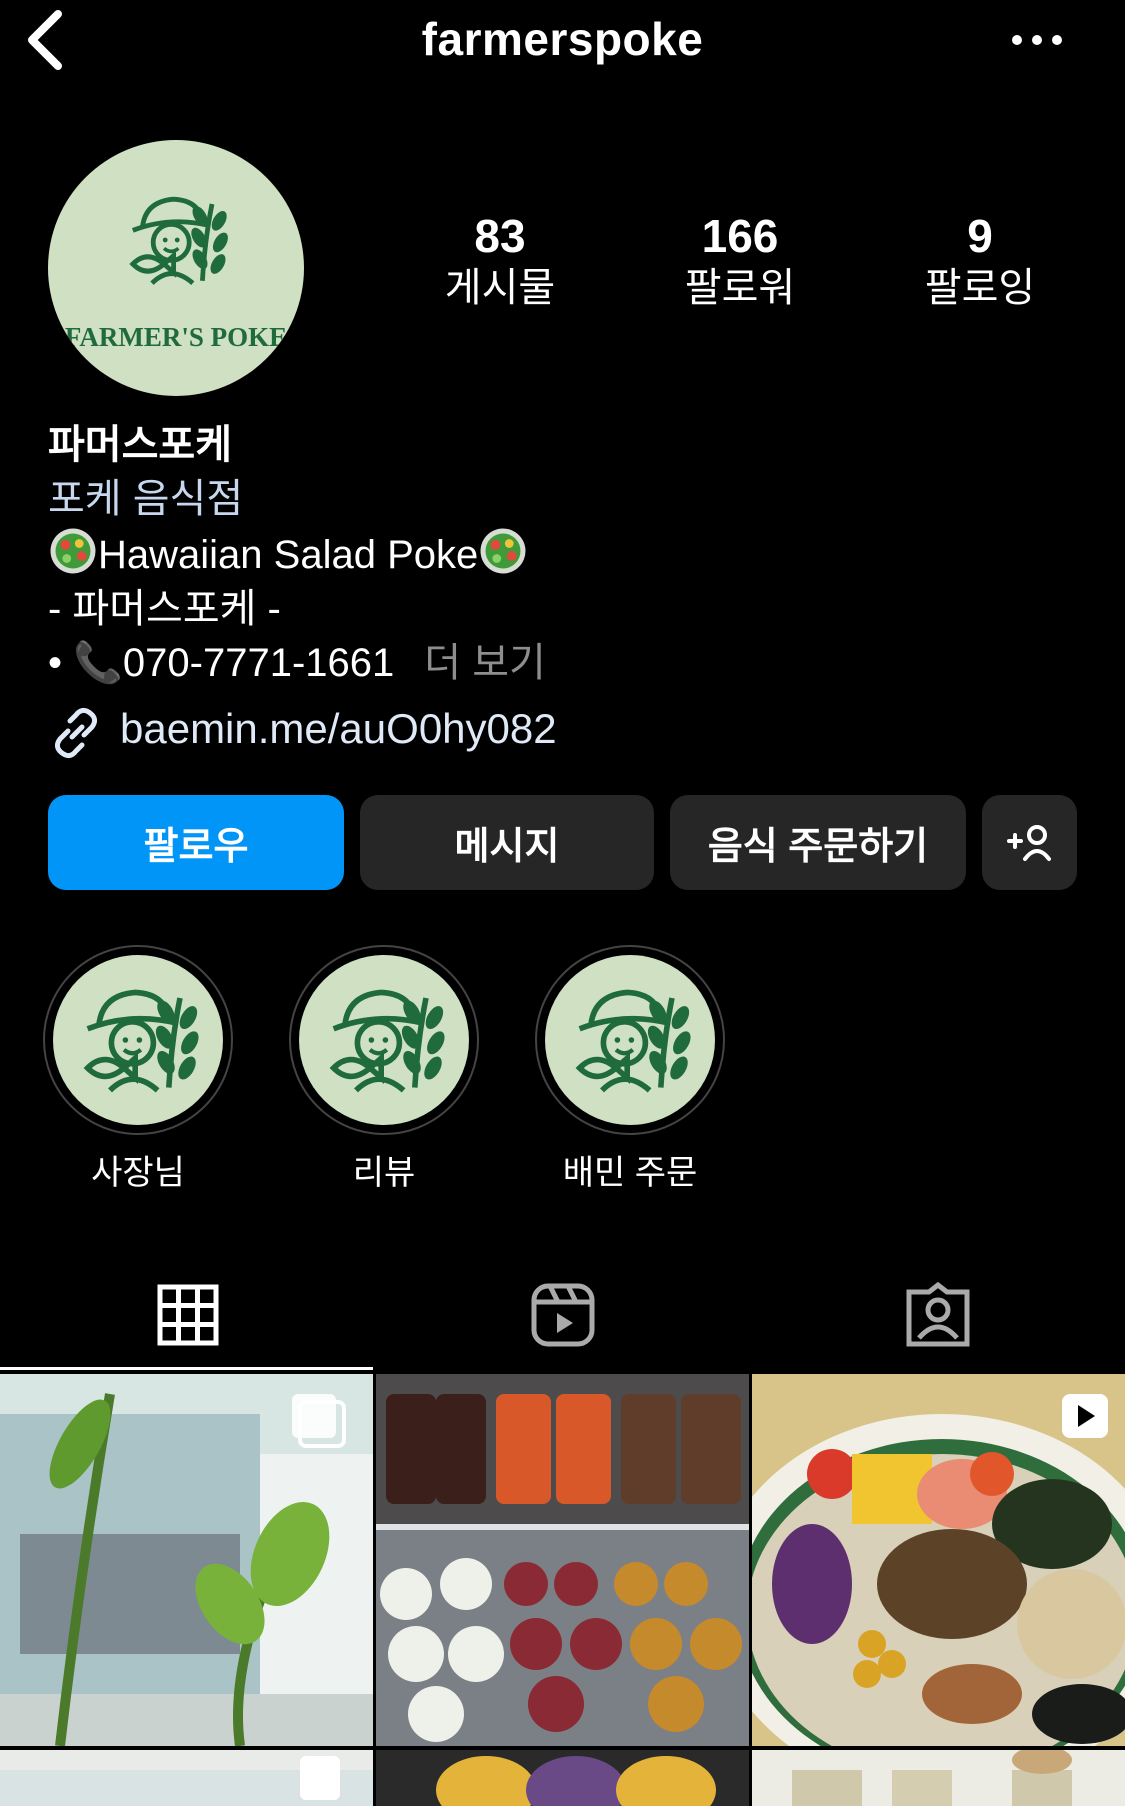 This screenshot has width=1125, height=1806. Describe the element at coordinates (740, 236) in the screenshot. I see `followers-count: 166` at that location.